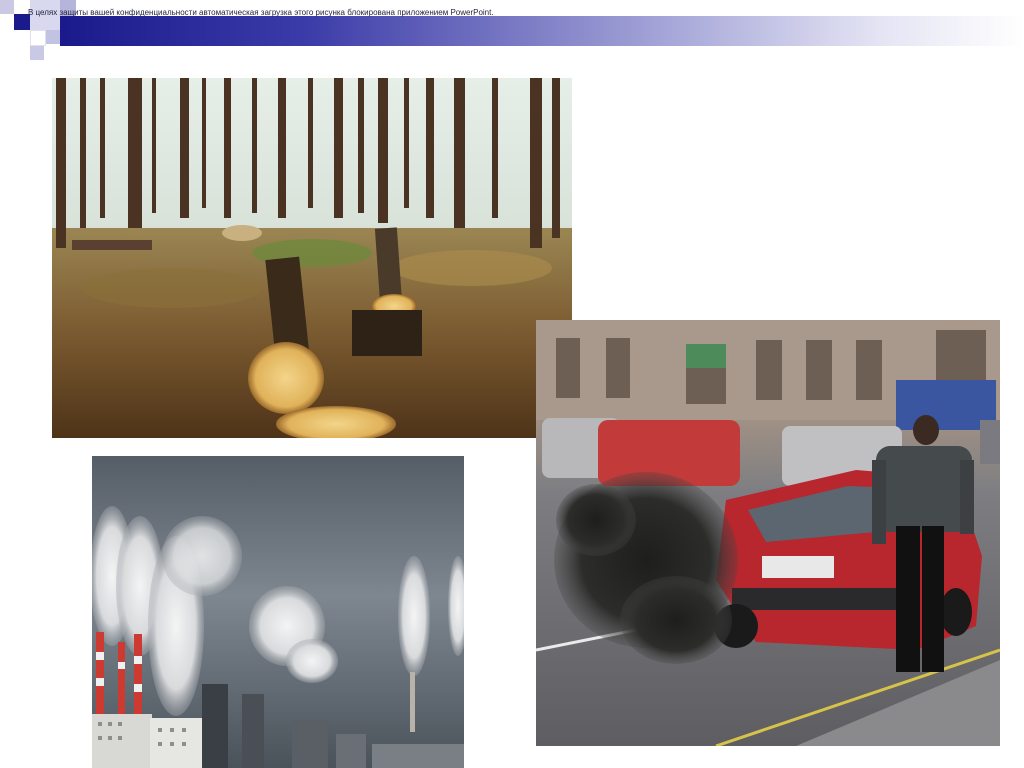 This screenshot has width=1024, height=768. I want to click on header-gradient-bar, so click(542, 31).